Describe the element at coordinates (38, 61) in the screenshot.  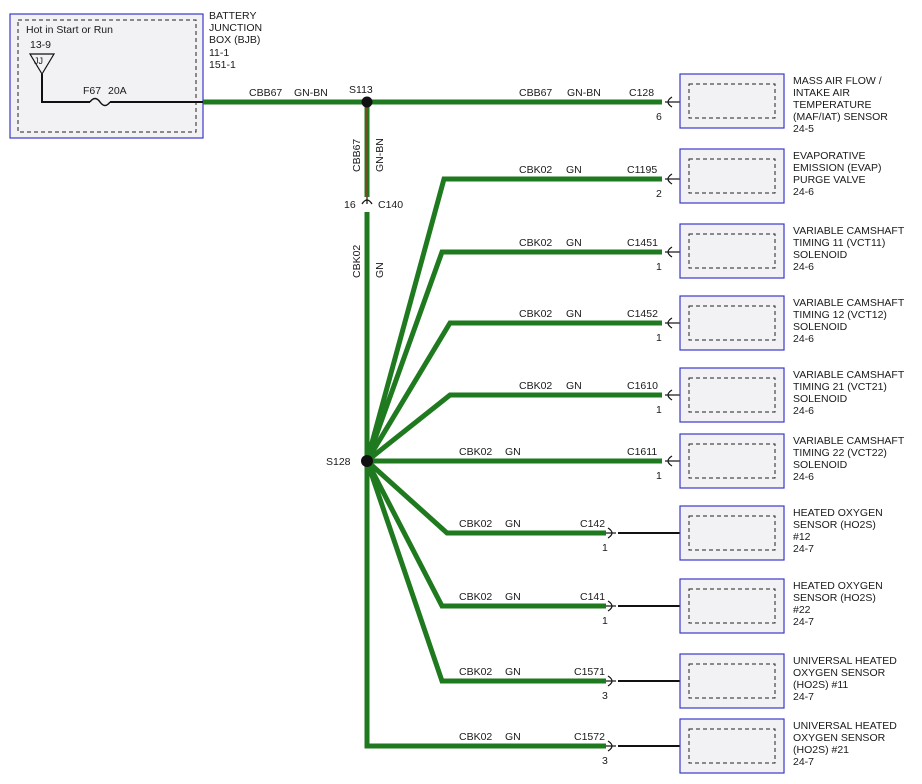
I see `bjb-icon-label: JJ` at that location.